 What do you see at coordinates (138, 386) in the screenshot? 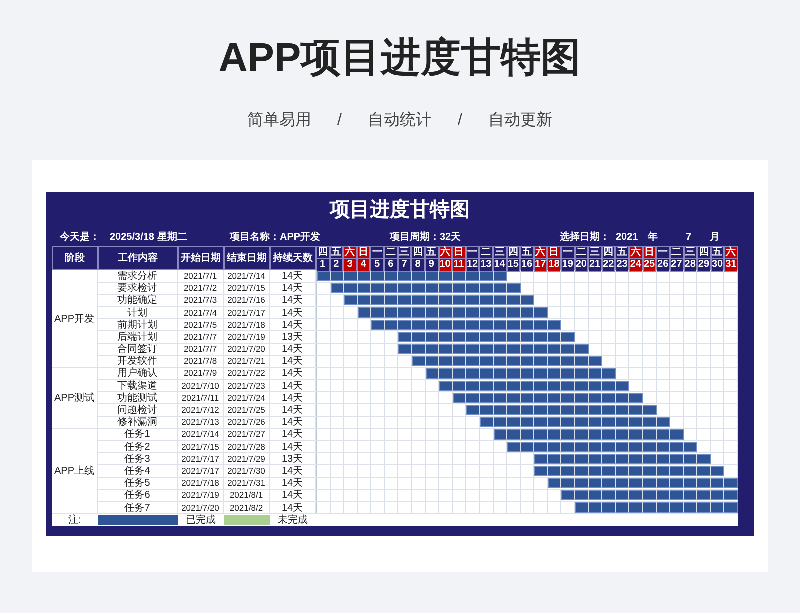
I see `task-cell: 下载渠道` at bounding box center [138, 386].